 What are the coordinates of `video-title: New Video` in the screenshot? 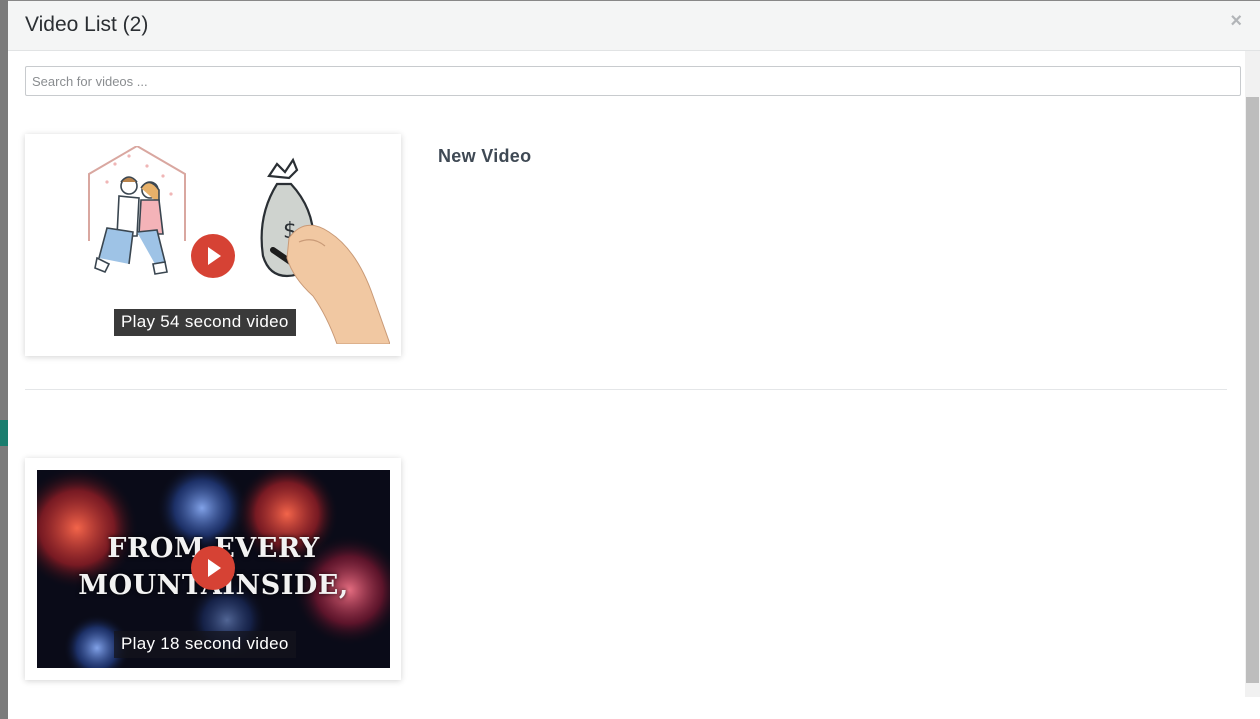 It's located at (484, 156).